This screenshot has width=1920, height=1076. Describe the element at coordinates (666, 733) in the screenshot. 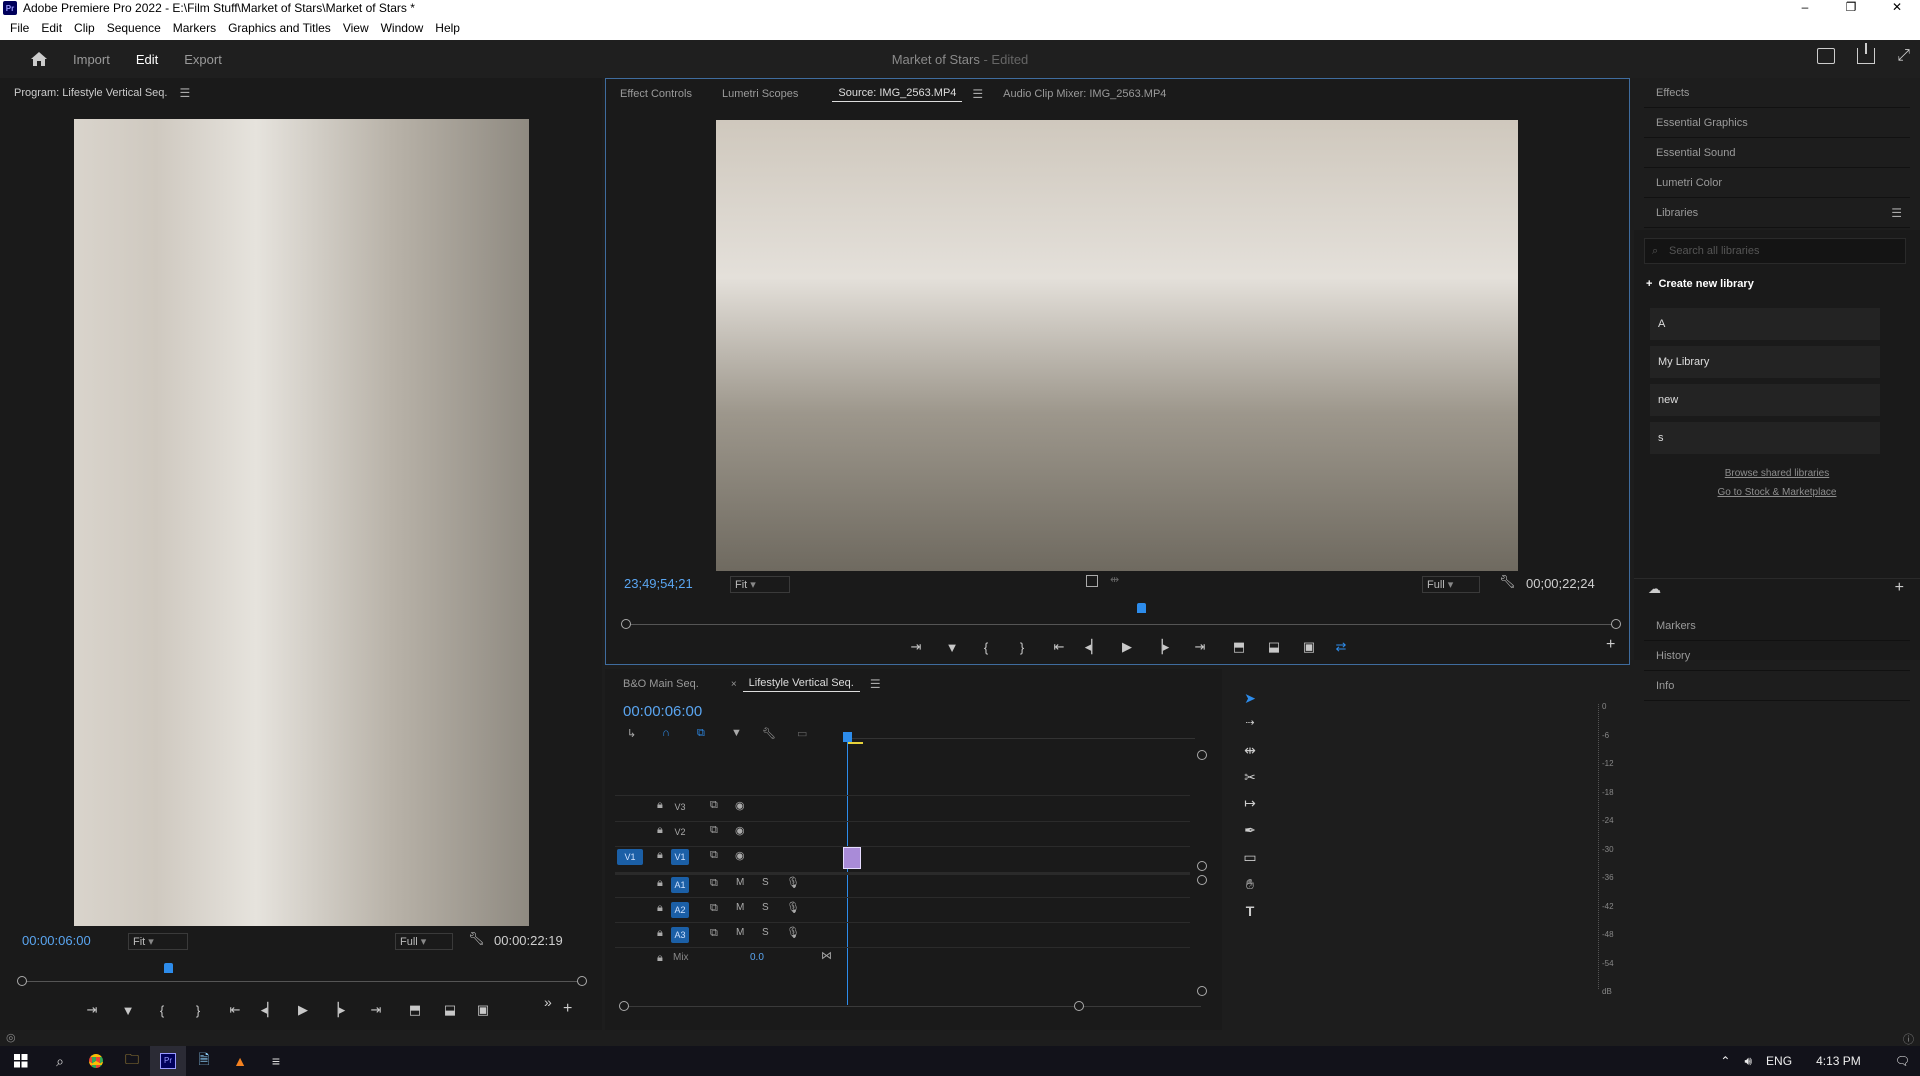

I see `snap-icon: ∩` at that location.